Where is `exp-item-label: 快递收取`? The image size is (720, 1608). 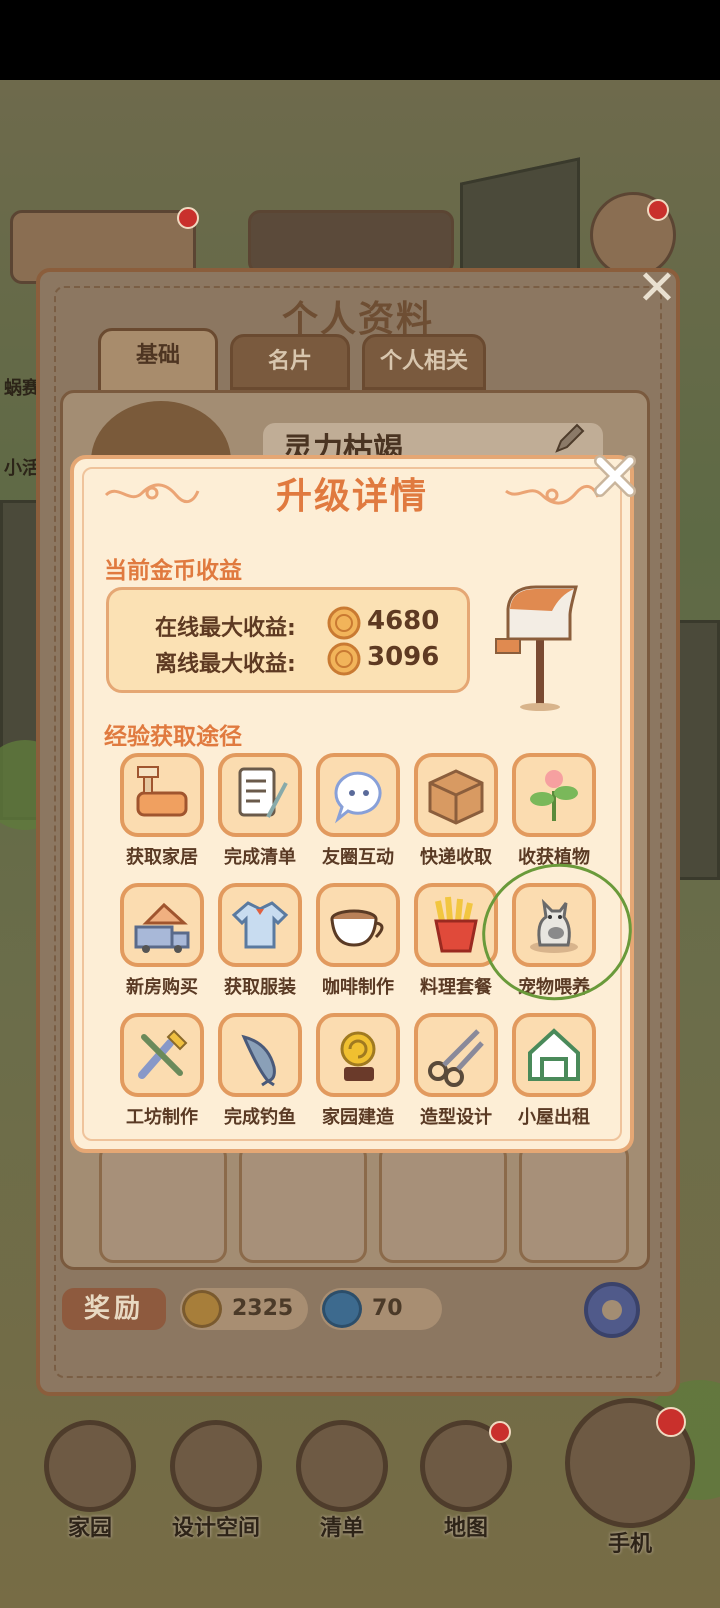 exp-item-label: 快递收取 is located at coordinates (456, 857).